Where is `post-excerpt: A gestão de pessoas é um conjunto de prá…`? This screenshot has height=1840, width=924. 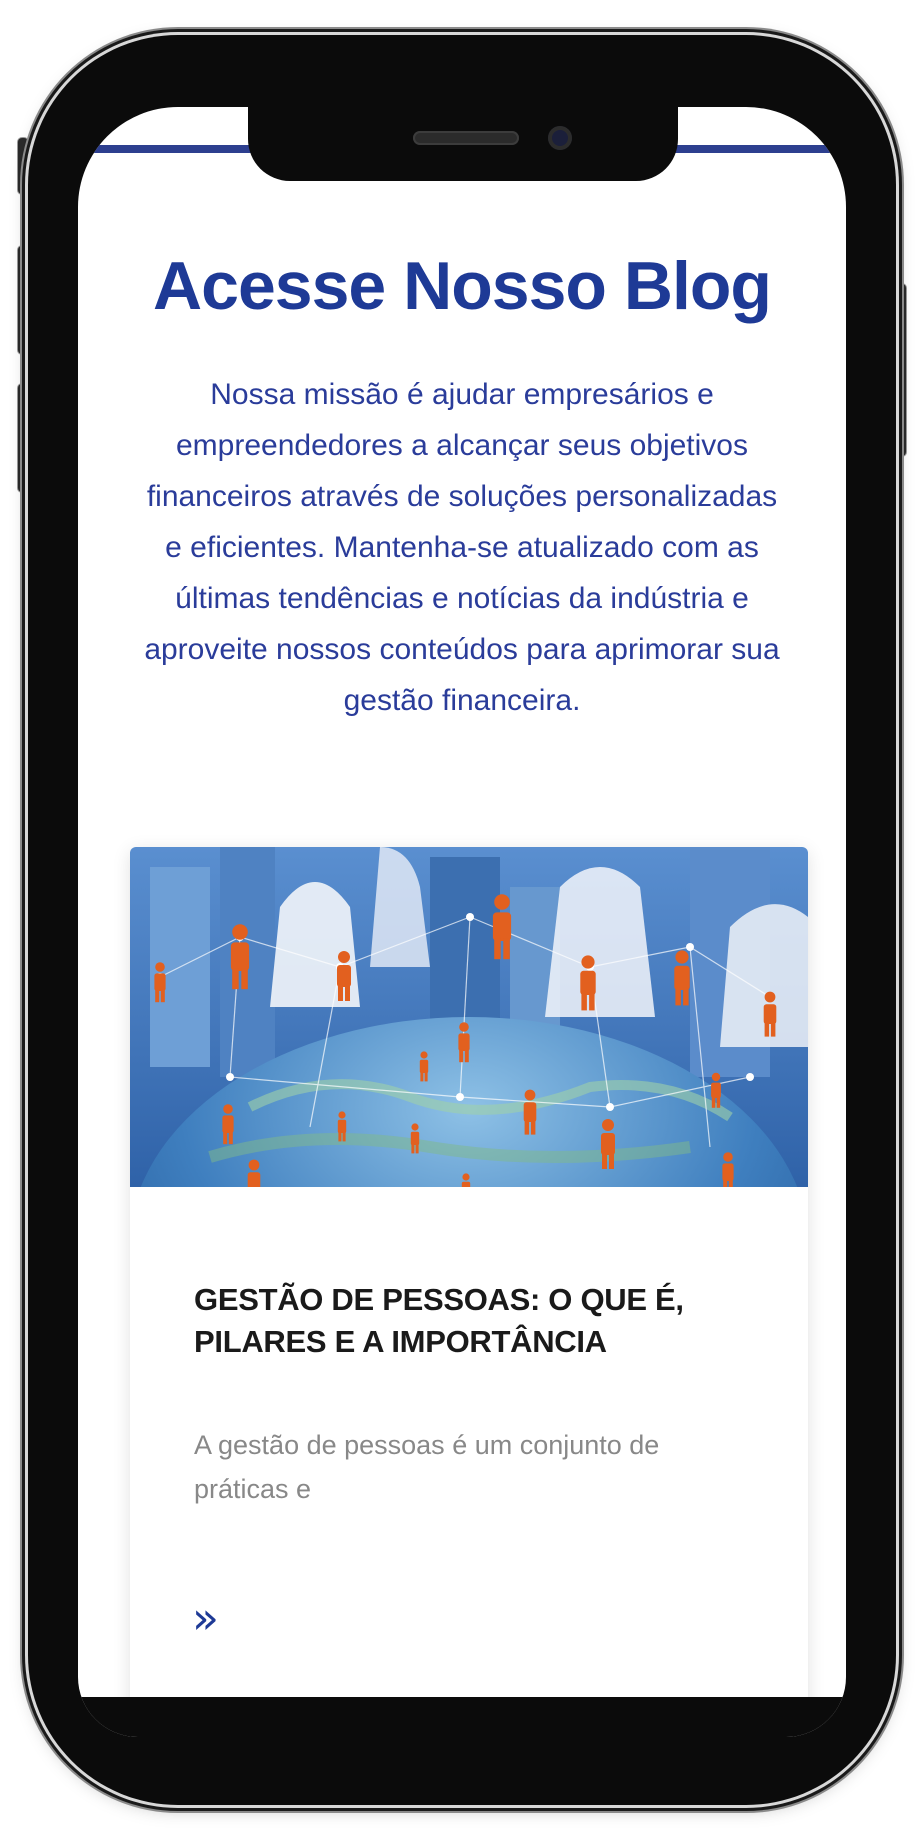 post-excerpt: A gestão de pessoas é um conjunto de prá… is located at coordinates (427, 1467).